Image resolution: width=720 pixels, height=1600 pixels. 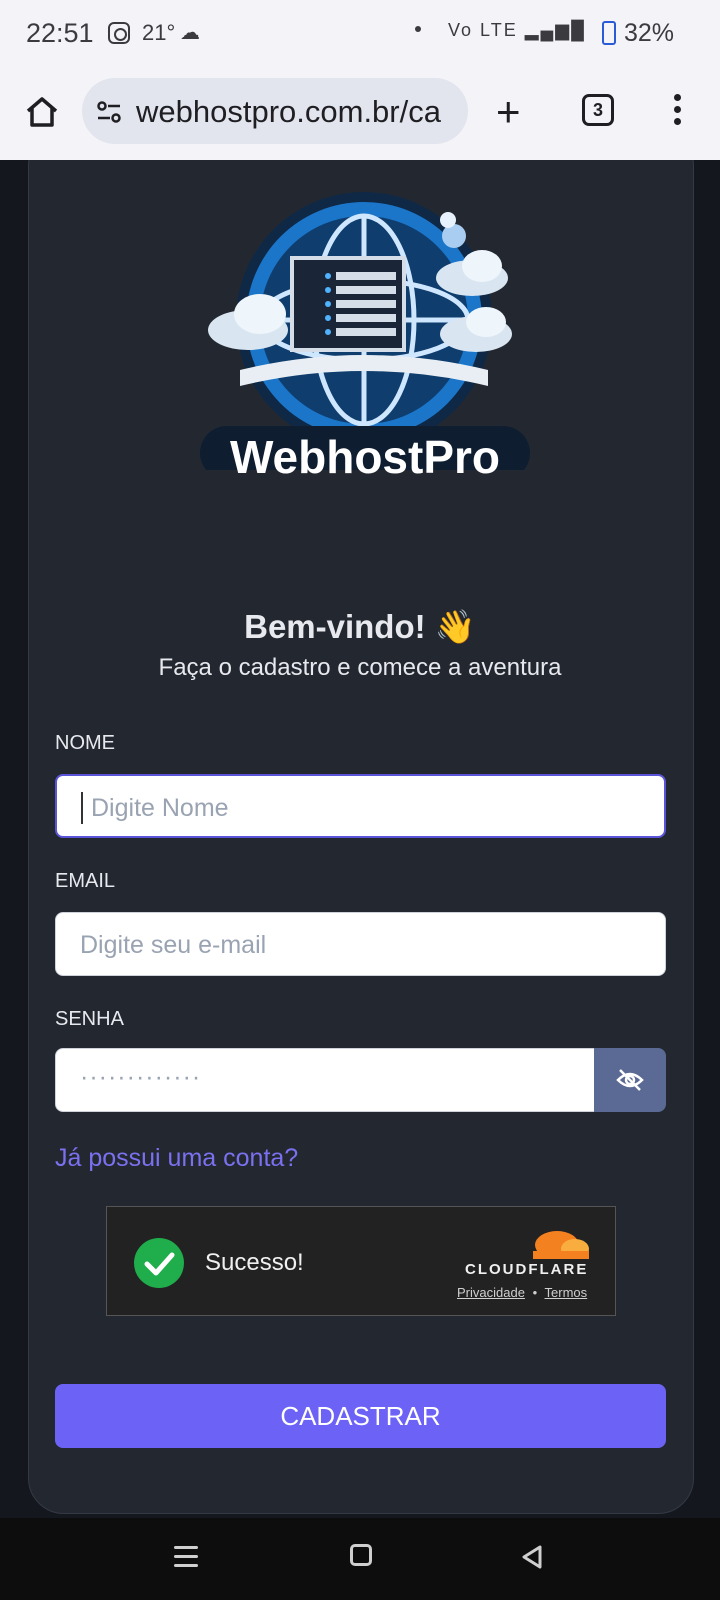 What do you see at coordinates (360, 34) in the screenshot?
I see `status-bar: 22:51 21° ☁ Vo LTE ▂▄▆█ 32%` at bounding box center [360, 34].